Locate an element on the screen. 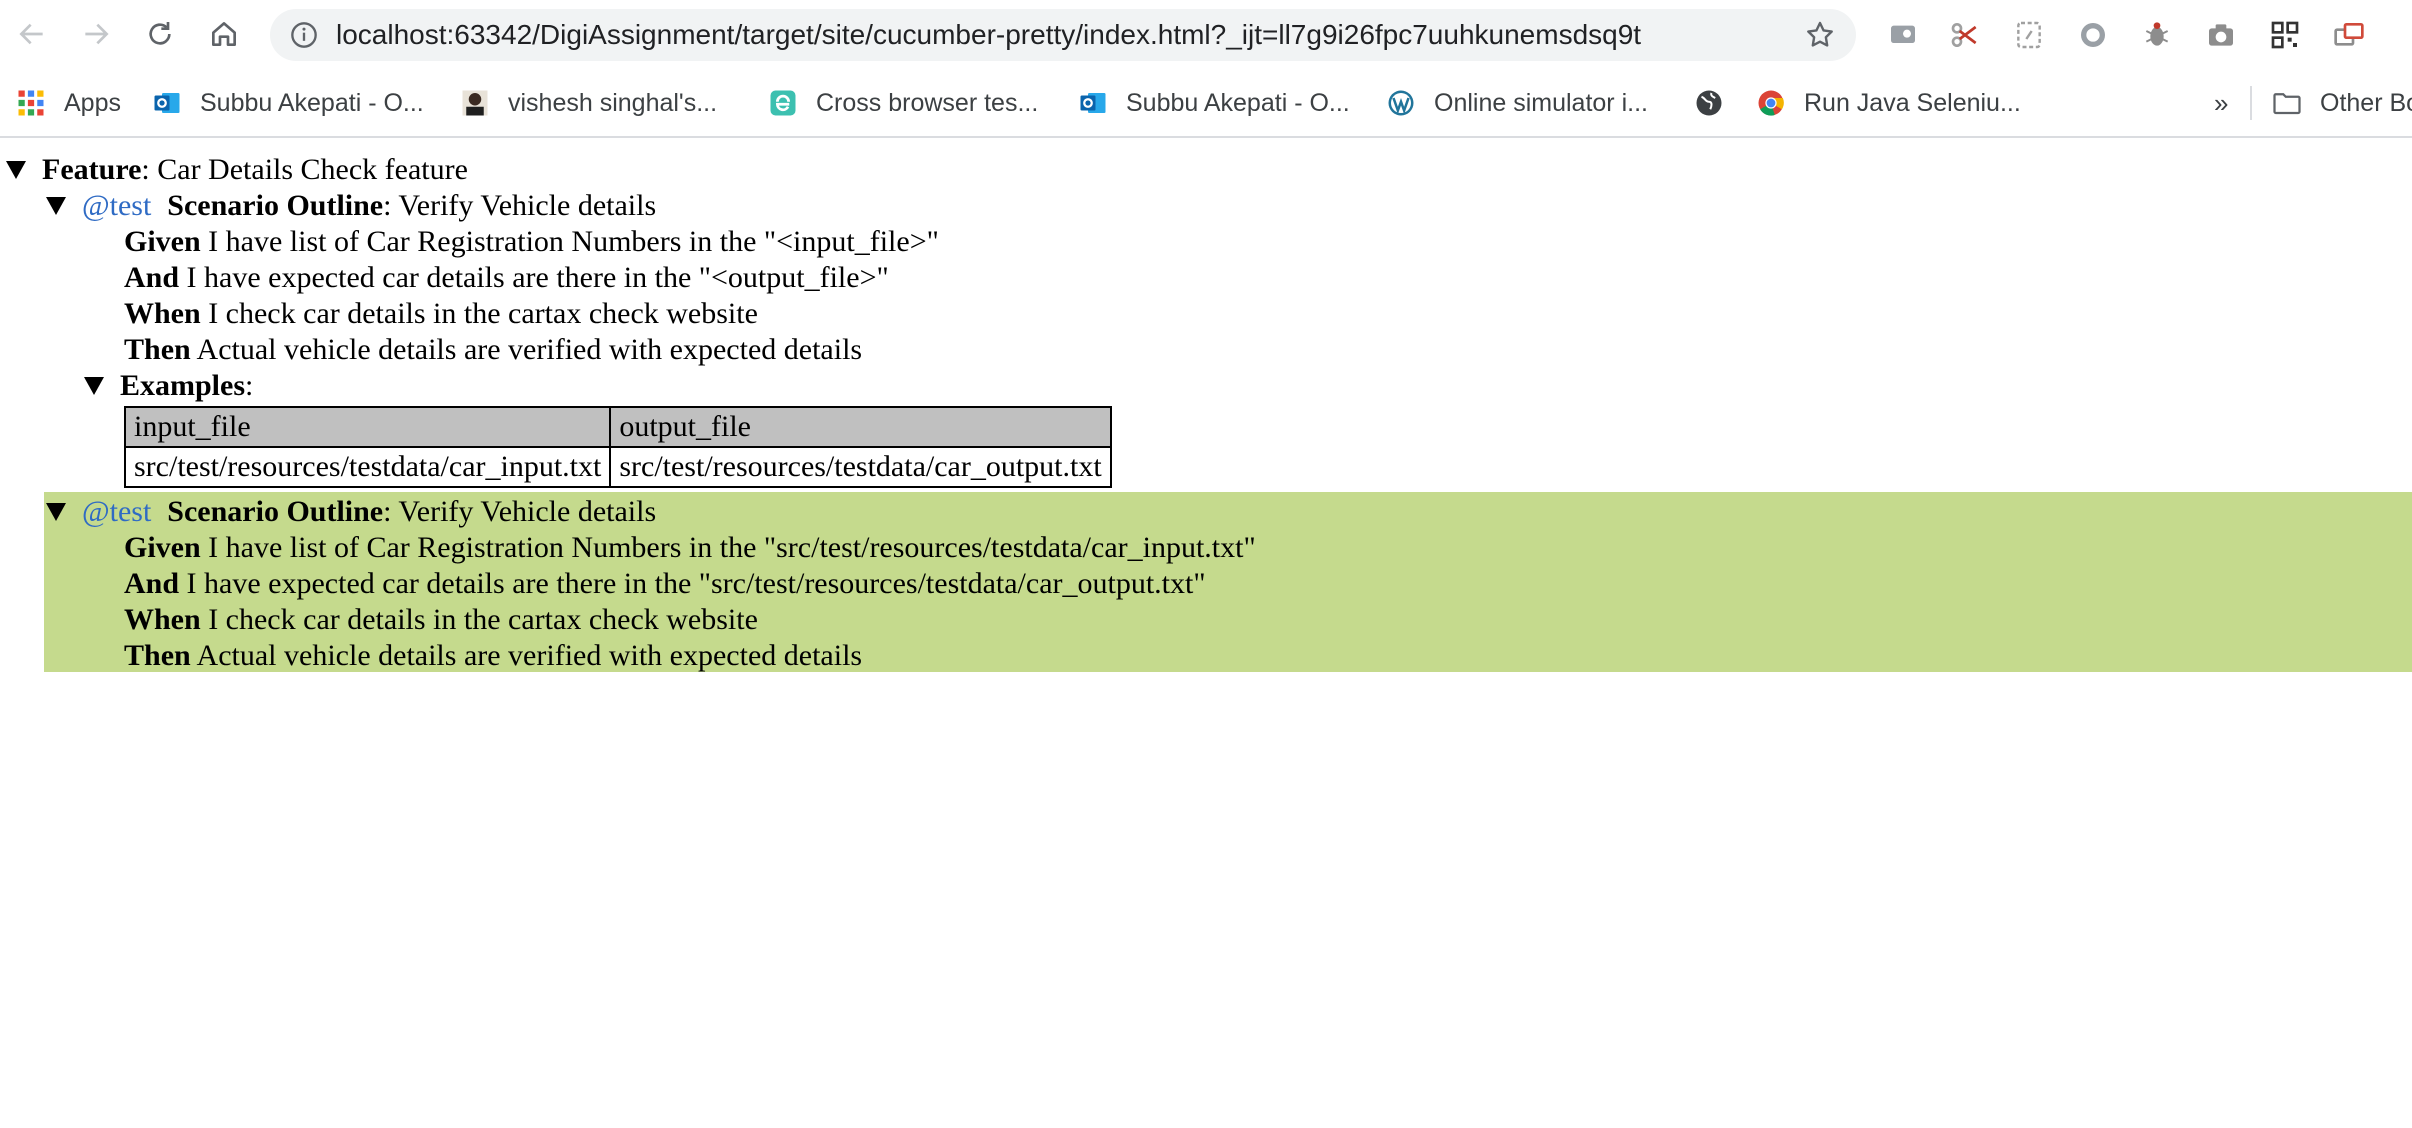 Image resolution: width=2412 pixels, height=1128 pixels. extension-bug-button is located at coordinates (2157, 35).